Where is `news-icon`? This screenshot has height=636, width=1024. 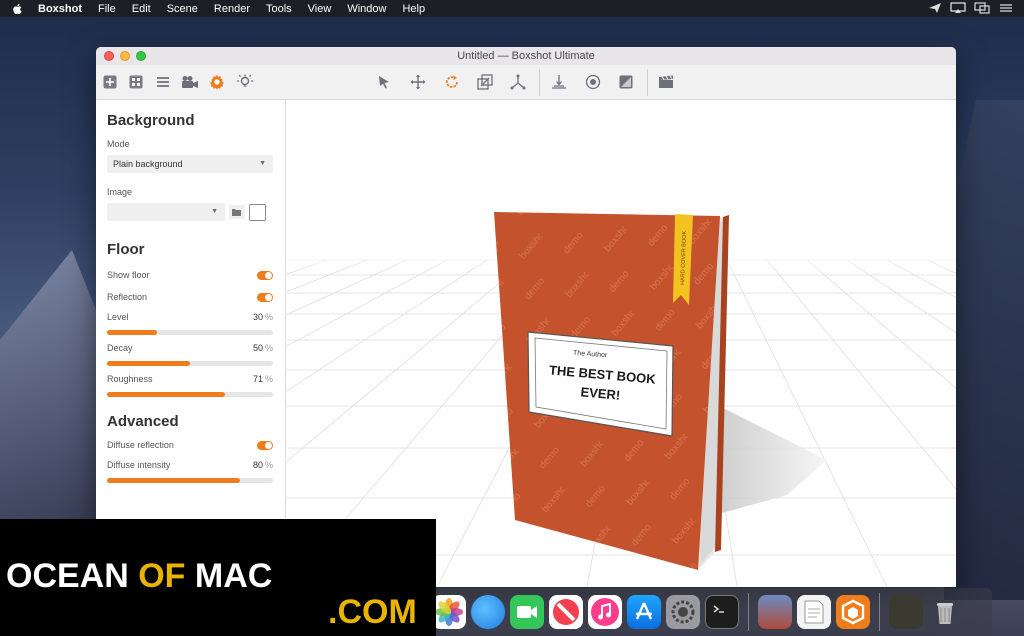
news-icon is located at coordinates (566, 612).